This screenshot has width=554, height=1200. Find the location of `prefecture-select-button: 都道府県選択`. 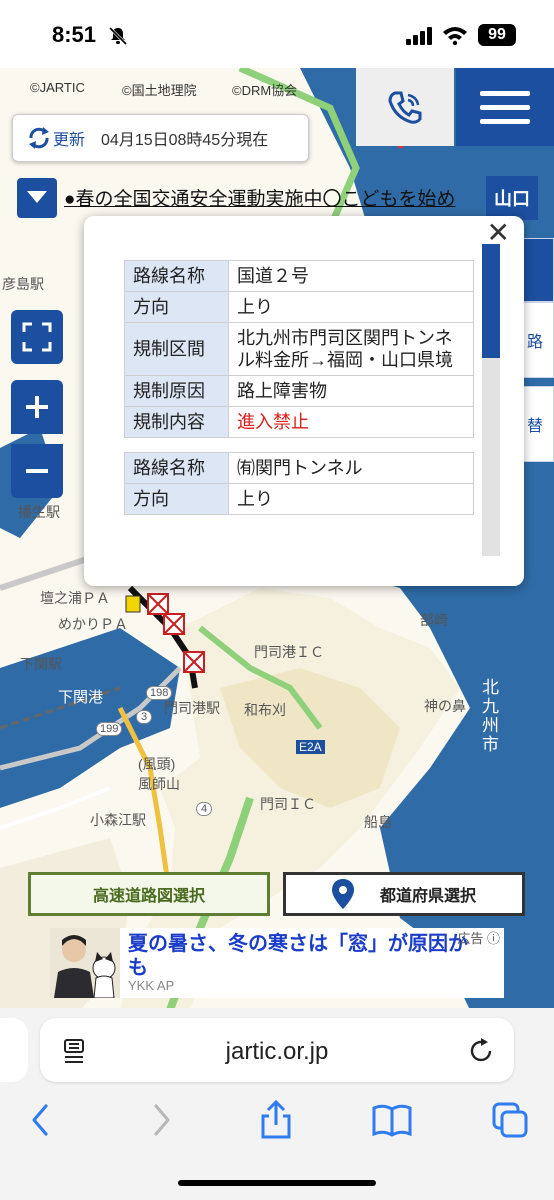

prefecture-select-button: 都道府県選択 is located at coordinates (404, 894).